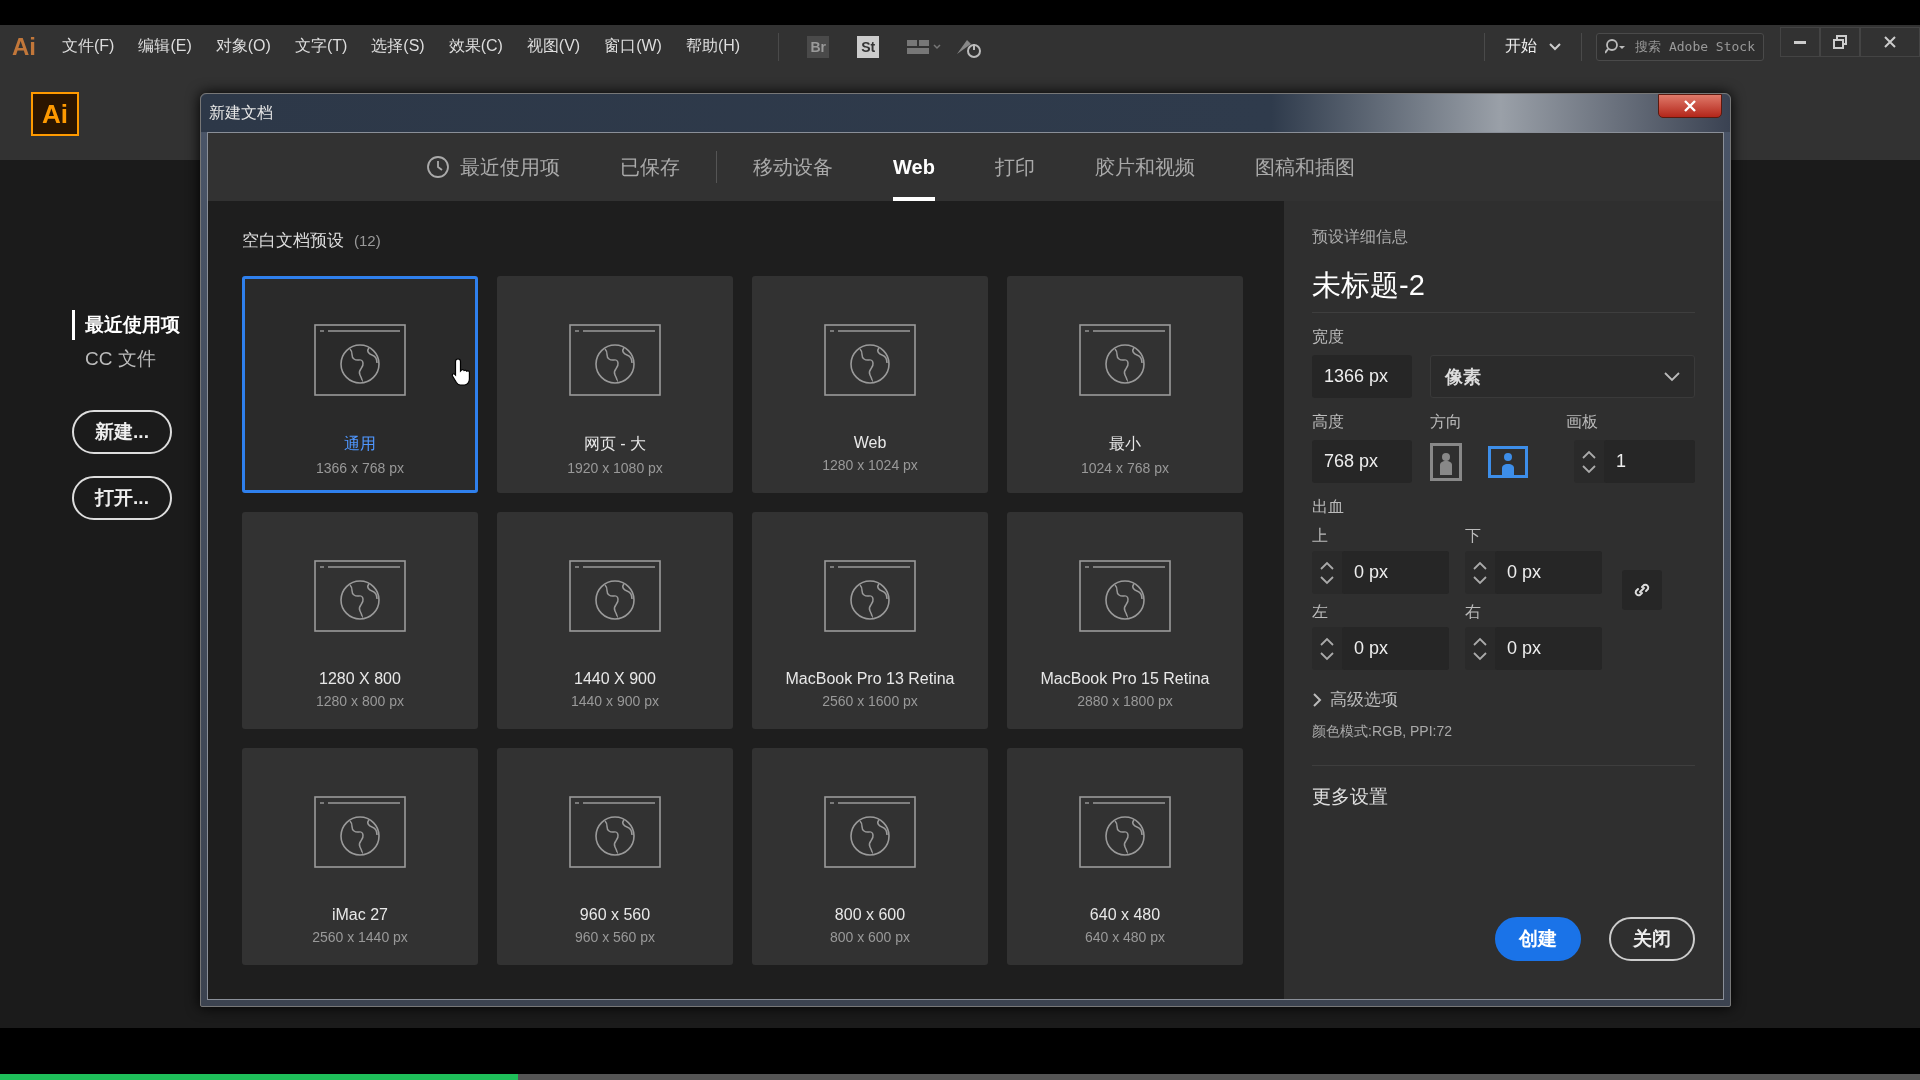 Image resolution: width=1920 pixels, height=1080 pixels. What do you see at coordinates (960, 1077) in the screenshot?
I see `progress-bar` at bounding box center [960, 1077].